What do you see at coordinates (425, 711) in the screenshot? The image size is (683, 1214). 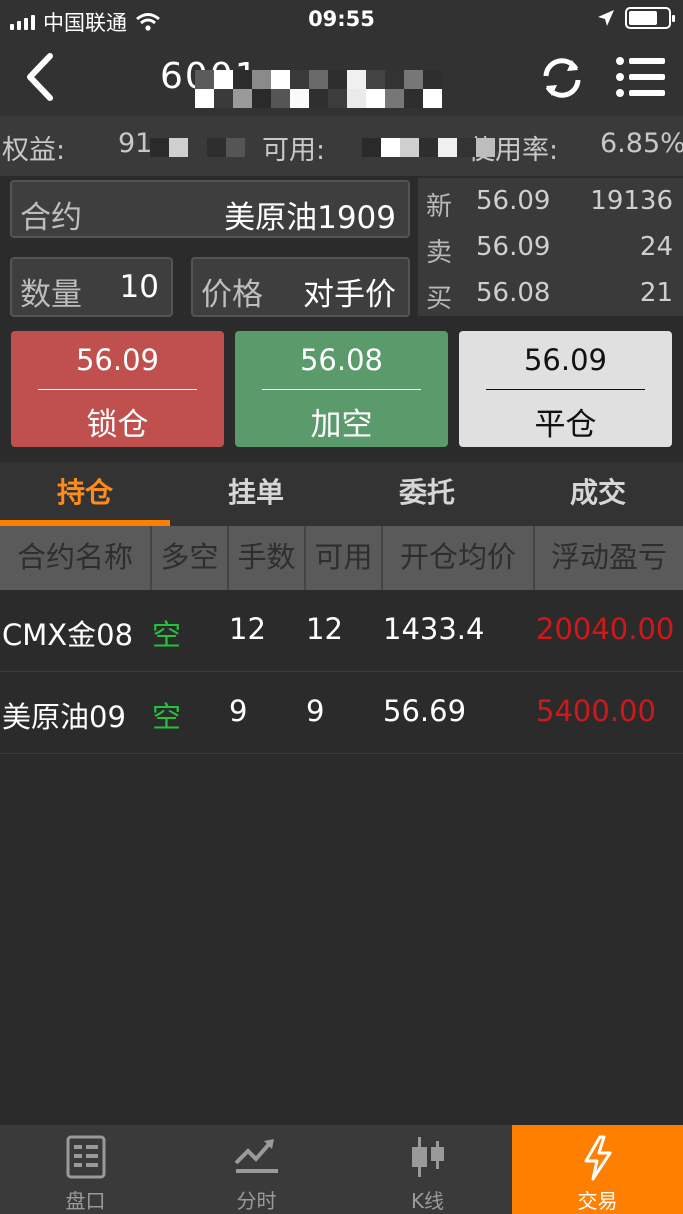 I see `row-avg-price: 56.69` at bounding box center [425, 711].